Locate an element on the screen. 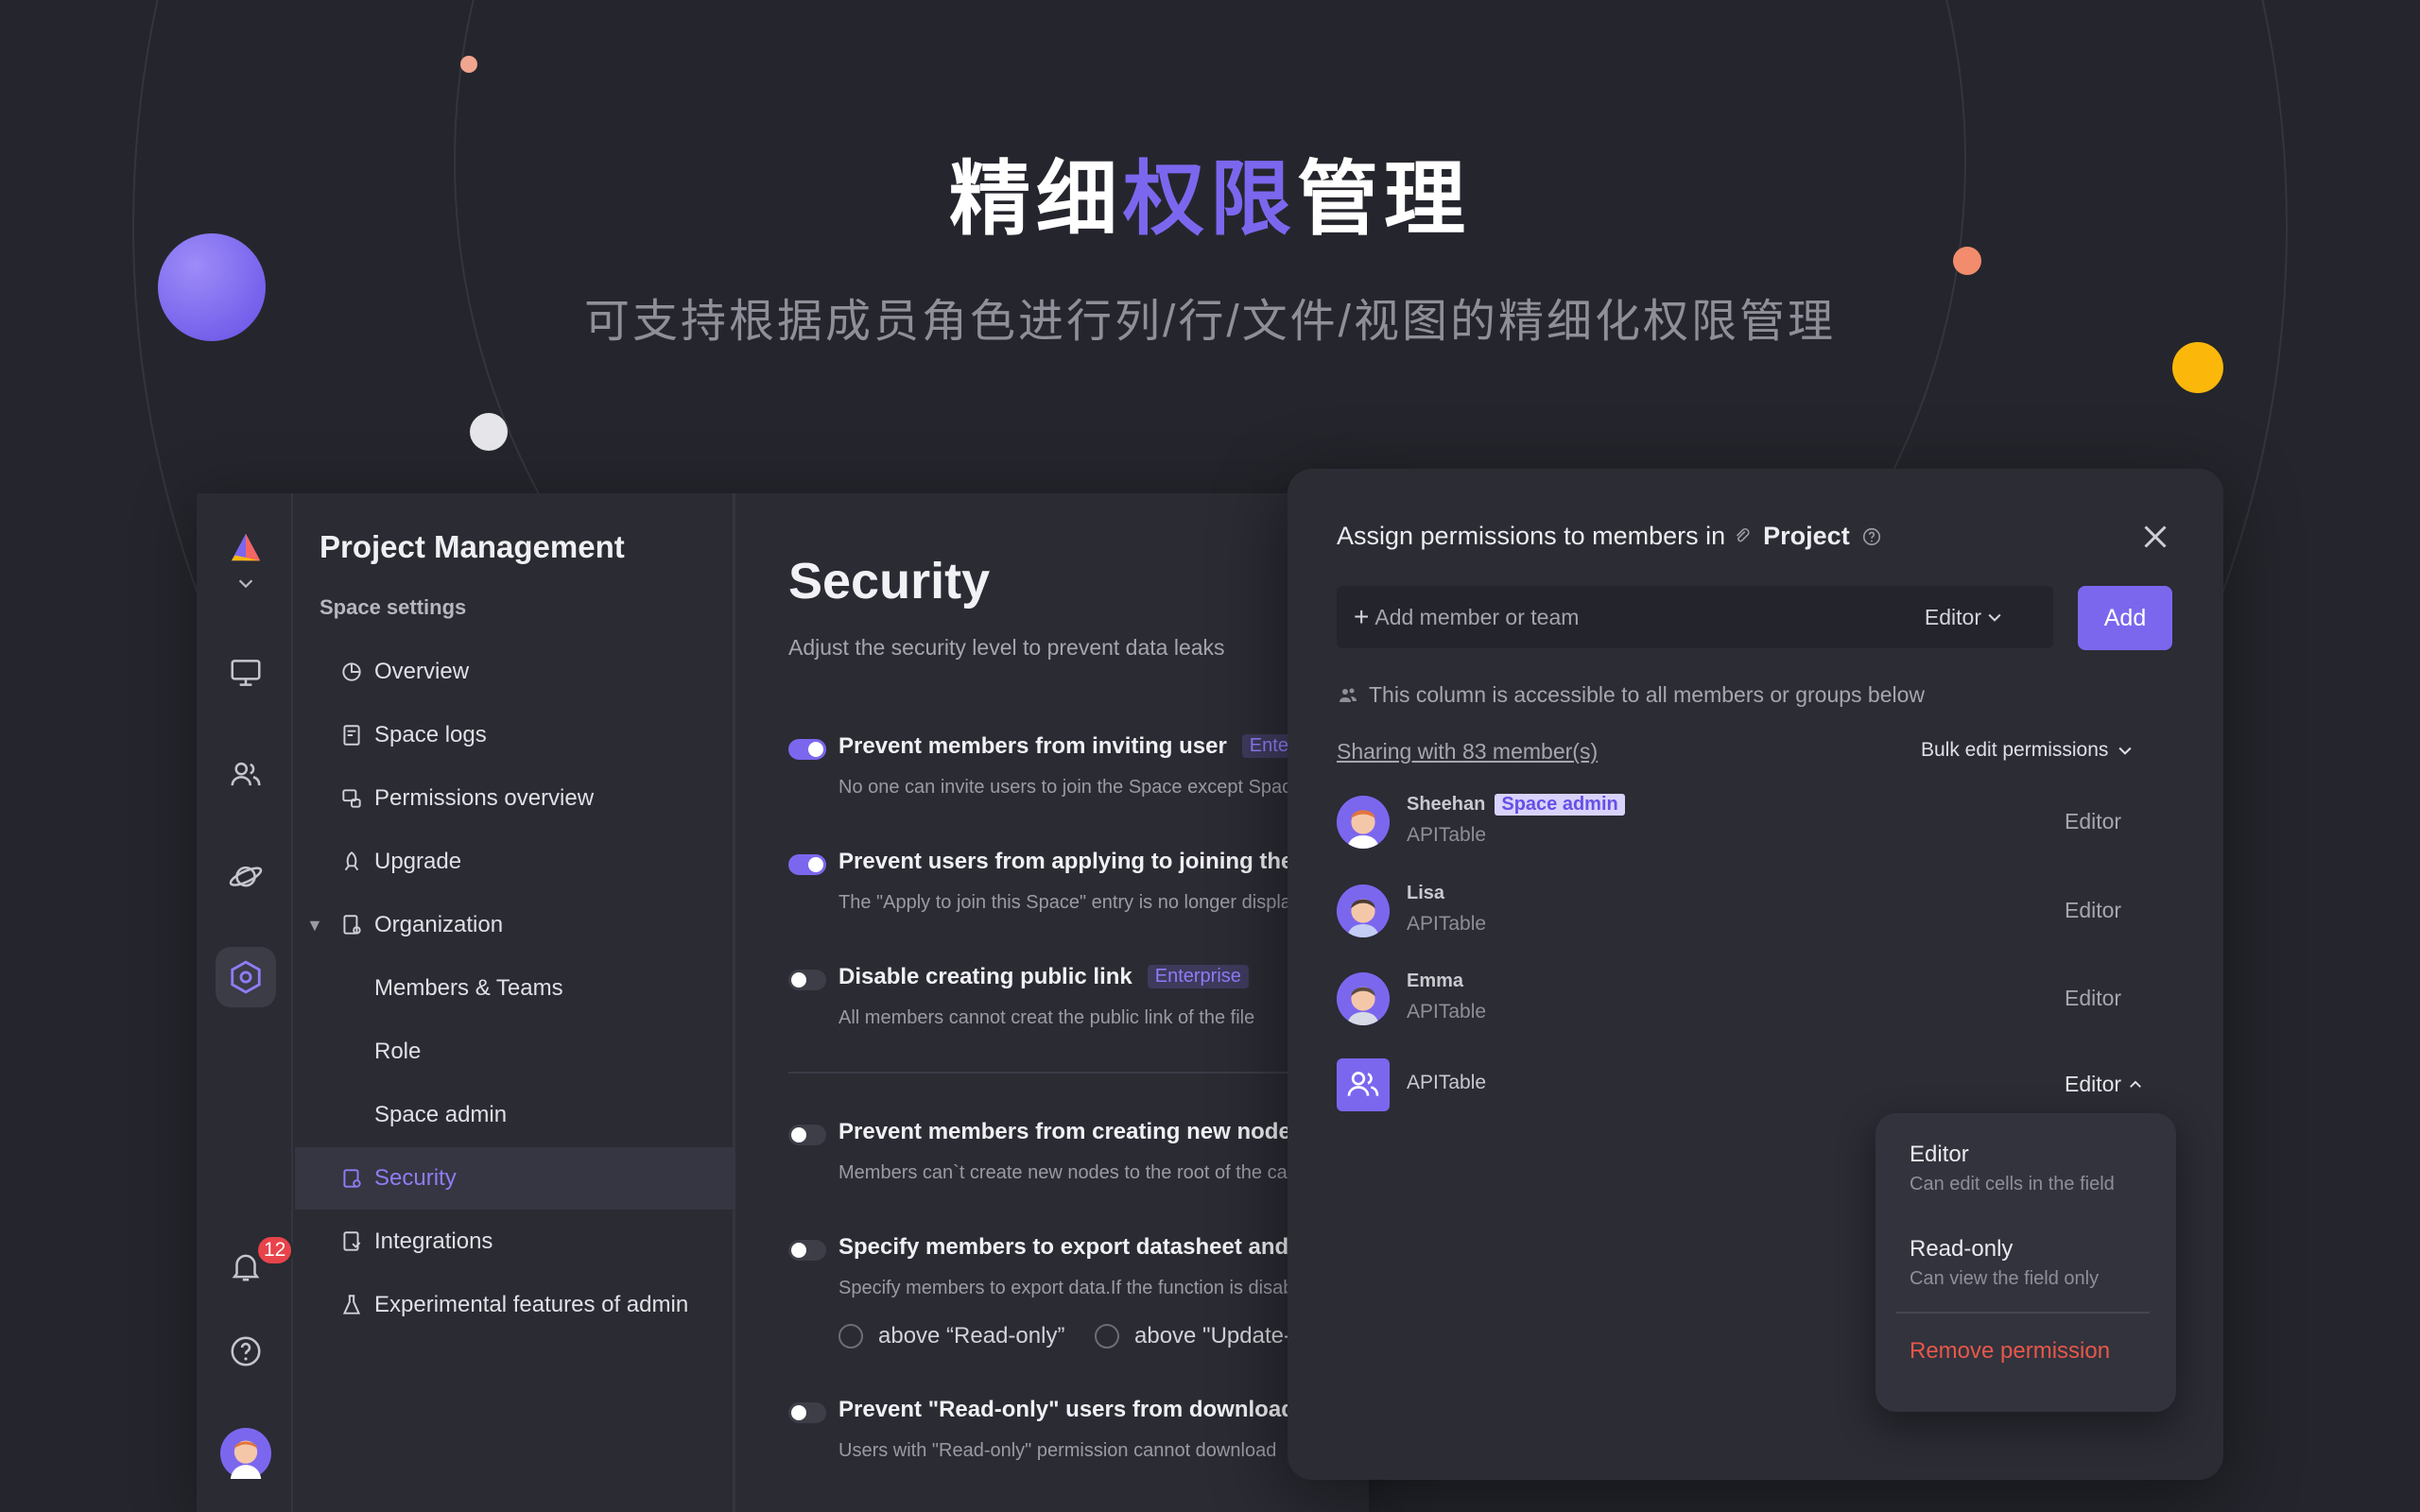 The width and height of the screenshot is (2420, 1512). member-row: Emma APITable Editor is located at coordinates (1754, 997).